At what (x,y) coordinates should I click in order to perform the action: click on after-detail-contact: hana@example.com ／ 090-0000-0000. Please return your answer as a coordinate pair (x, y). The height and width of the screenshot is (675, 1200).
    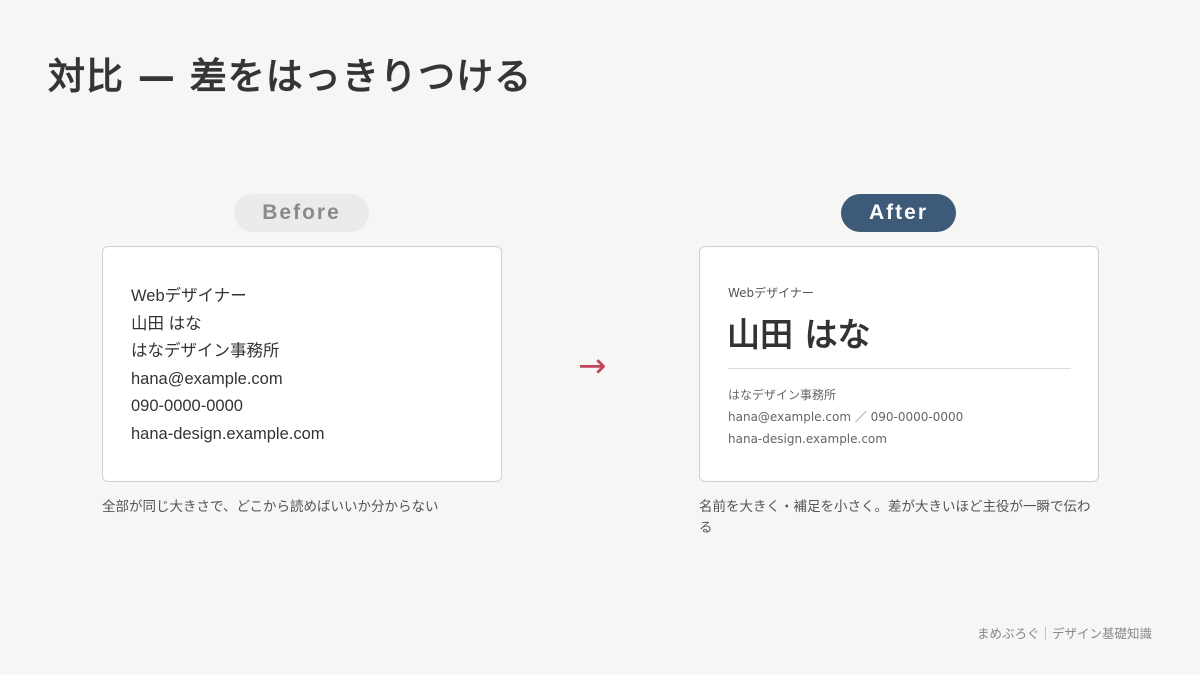
    Looking at the image, I should click on (846, 417).